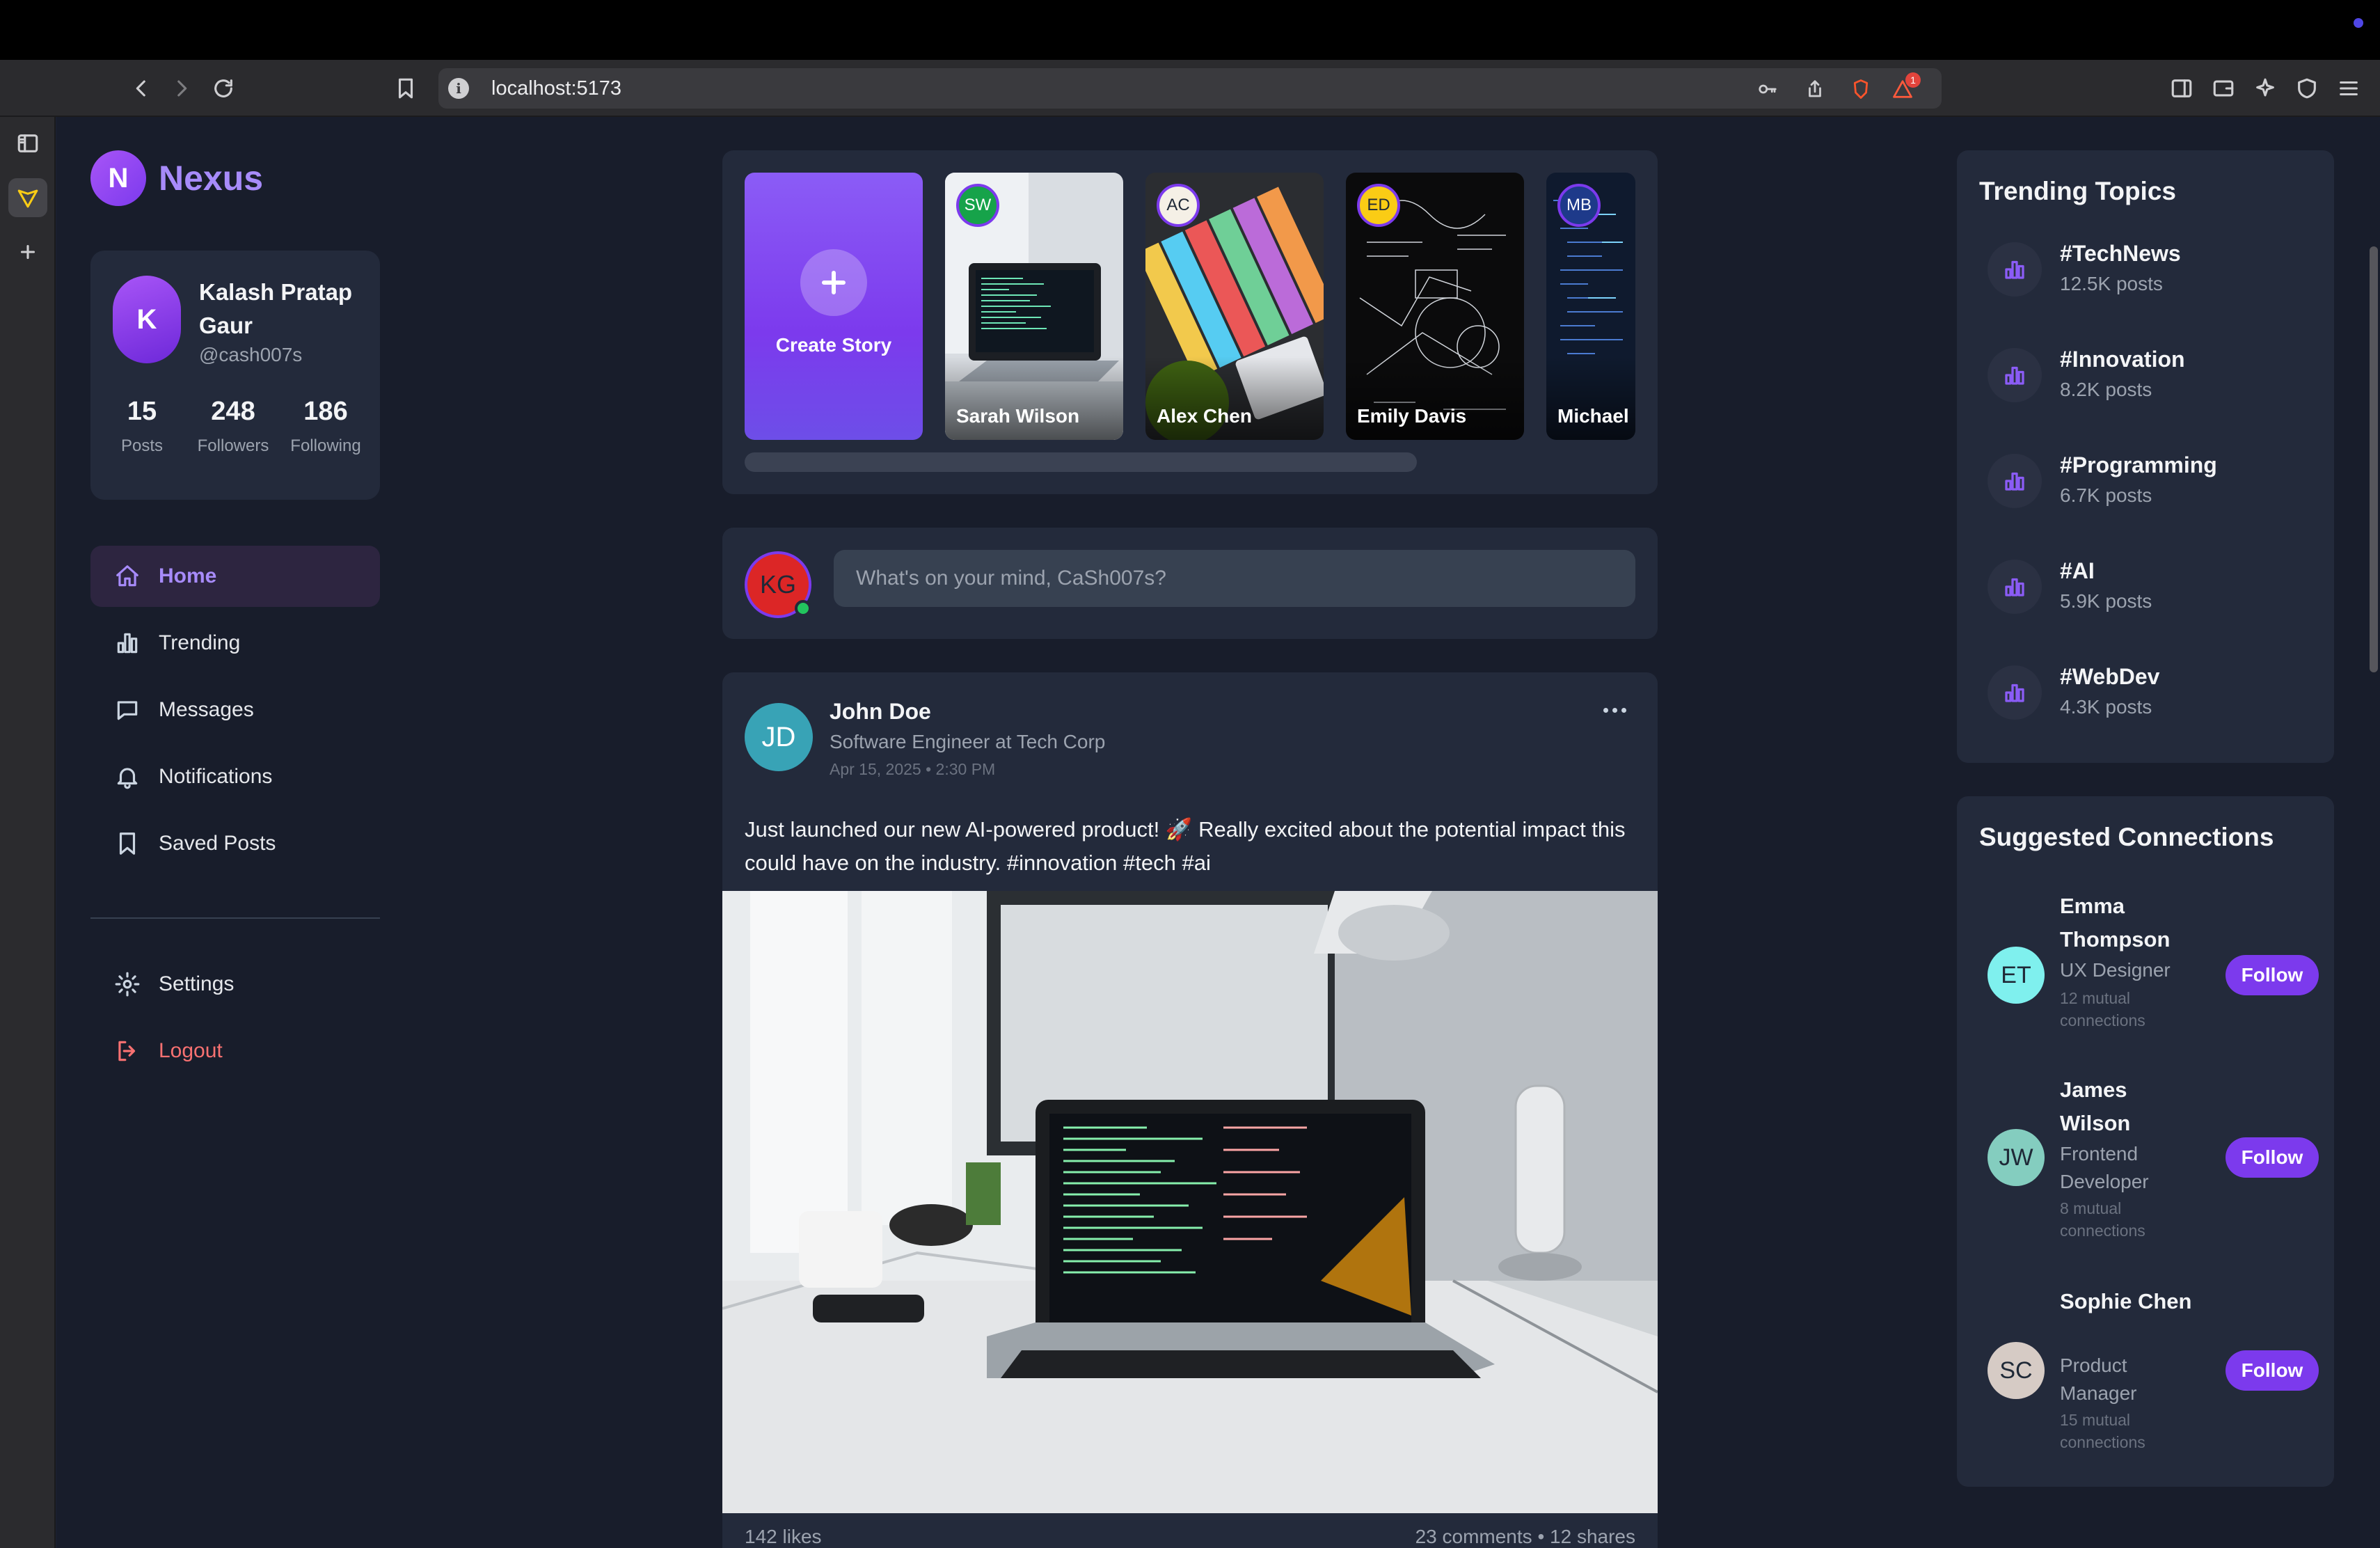 This screenshot has width=2380, height=1548. I want to click on site-info-icon: i, so click(458, 88).